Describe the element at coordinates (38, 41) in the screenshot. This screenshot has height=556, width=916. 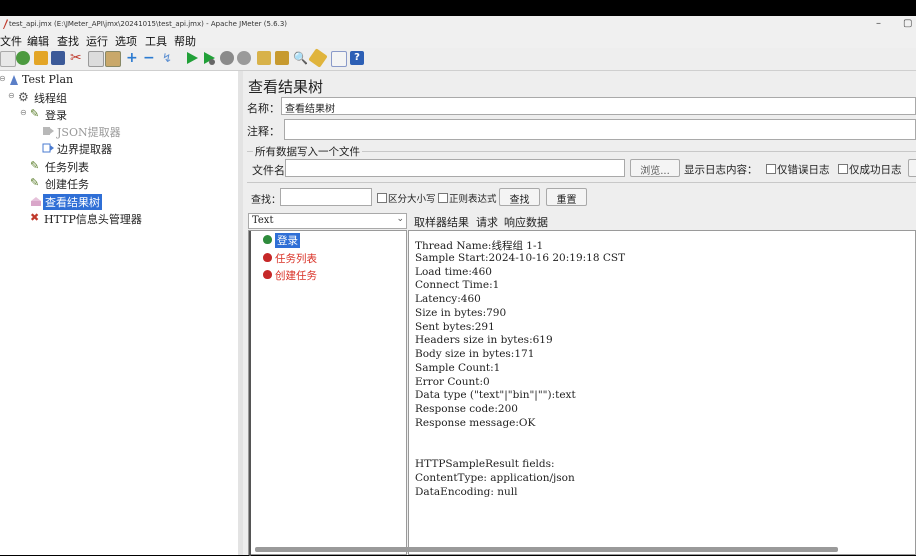
I see `menu-edit: 编辑` at that location.